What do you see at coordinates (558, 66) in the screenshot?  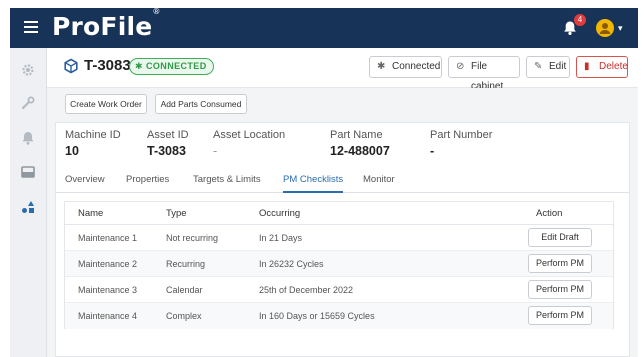 I see `edit-button-label: Edit` at bounding box center [558, 66].